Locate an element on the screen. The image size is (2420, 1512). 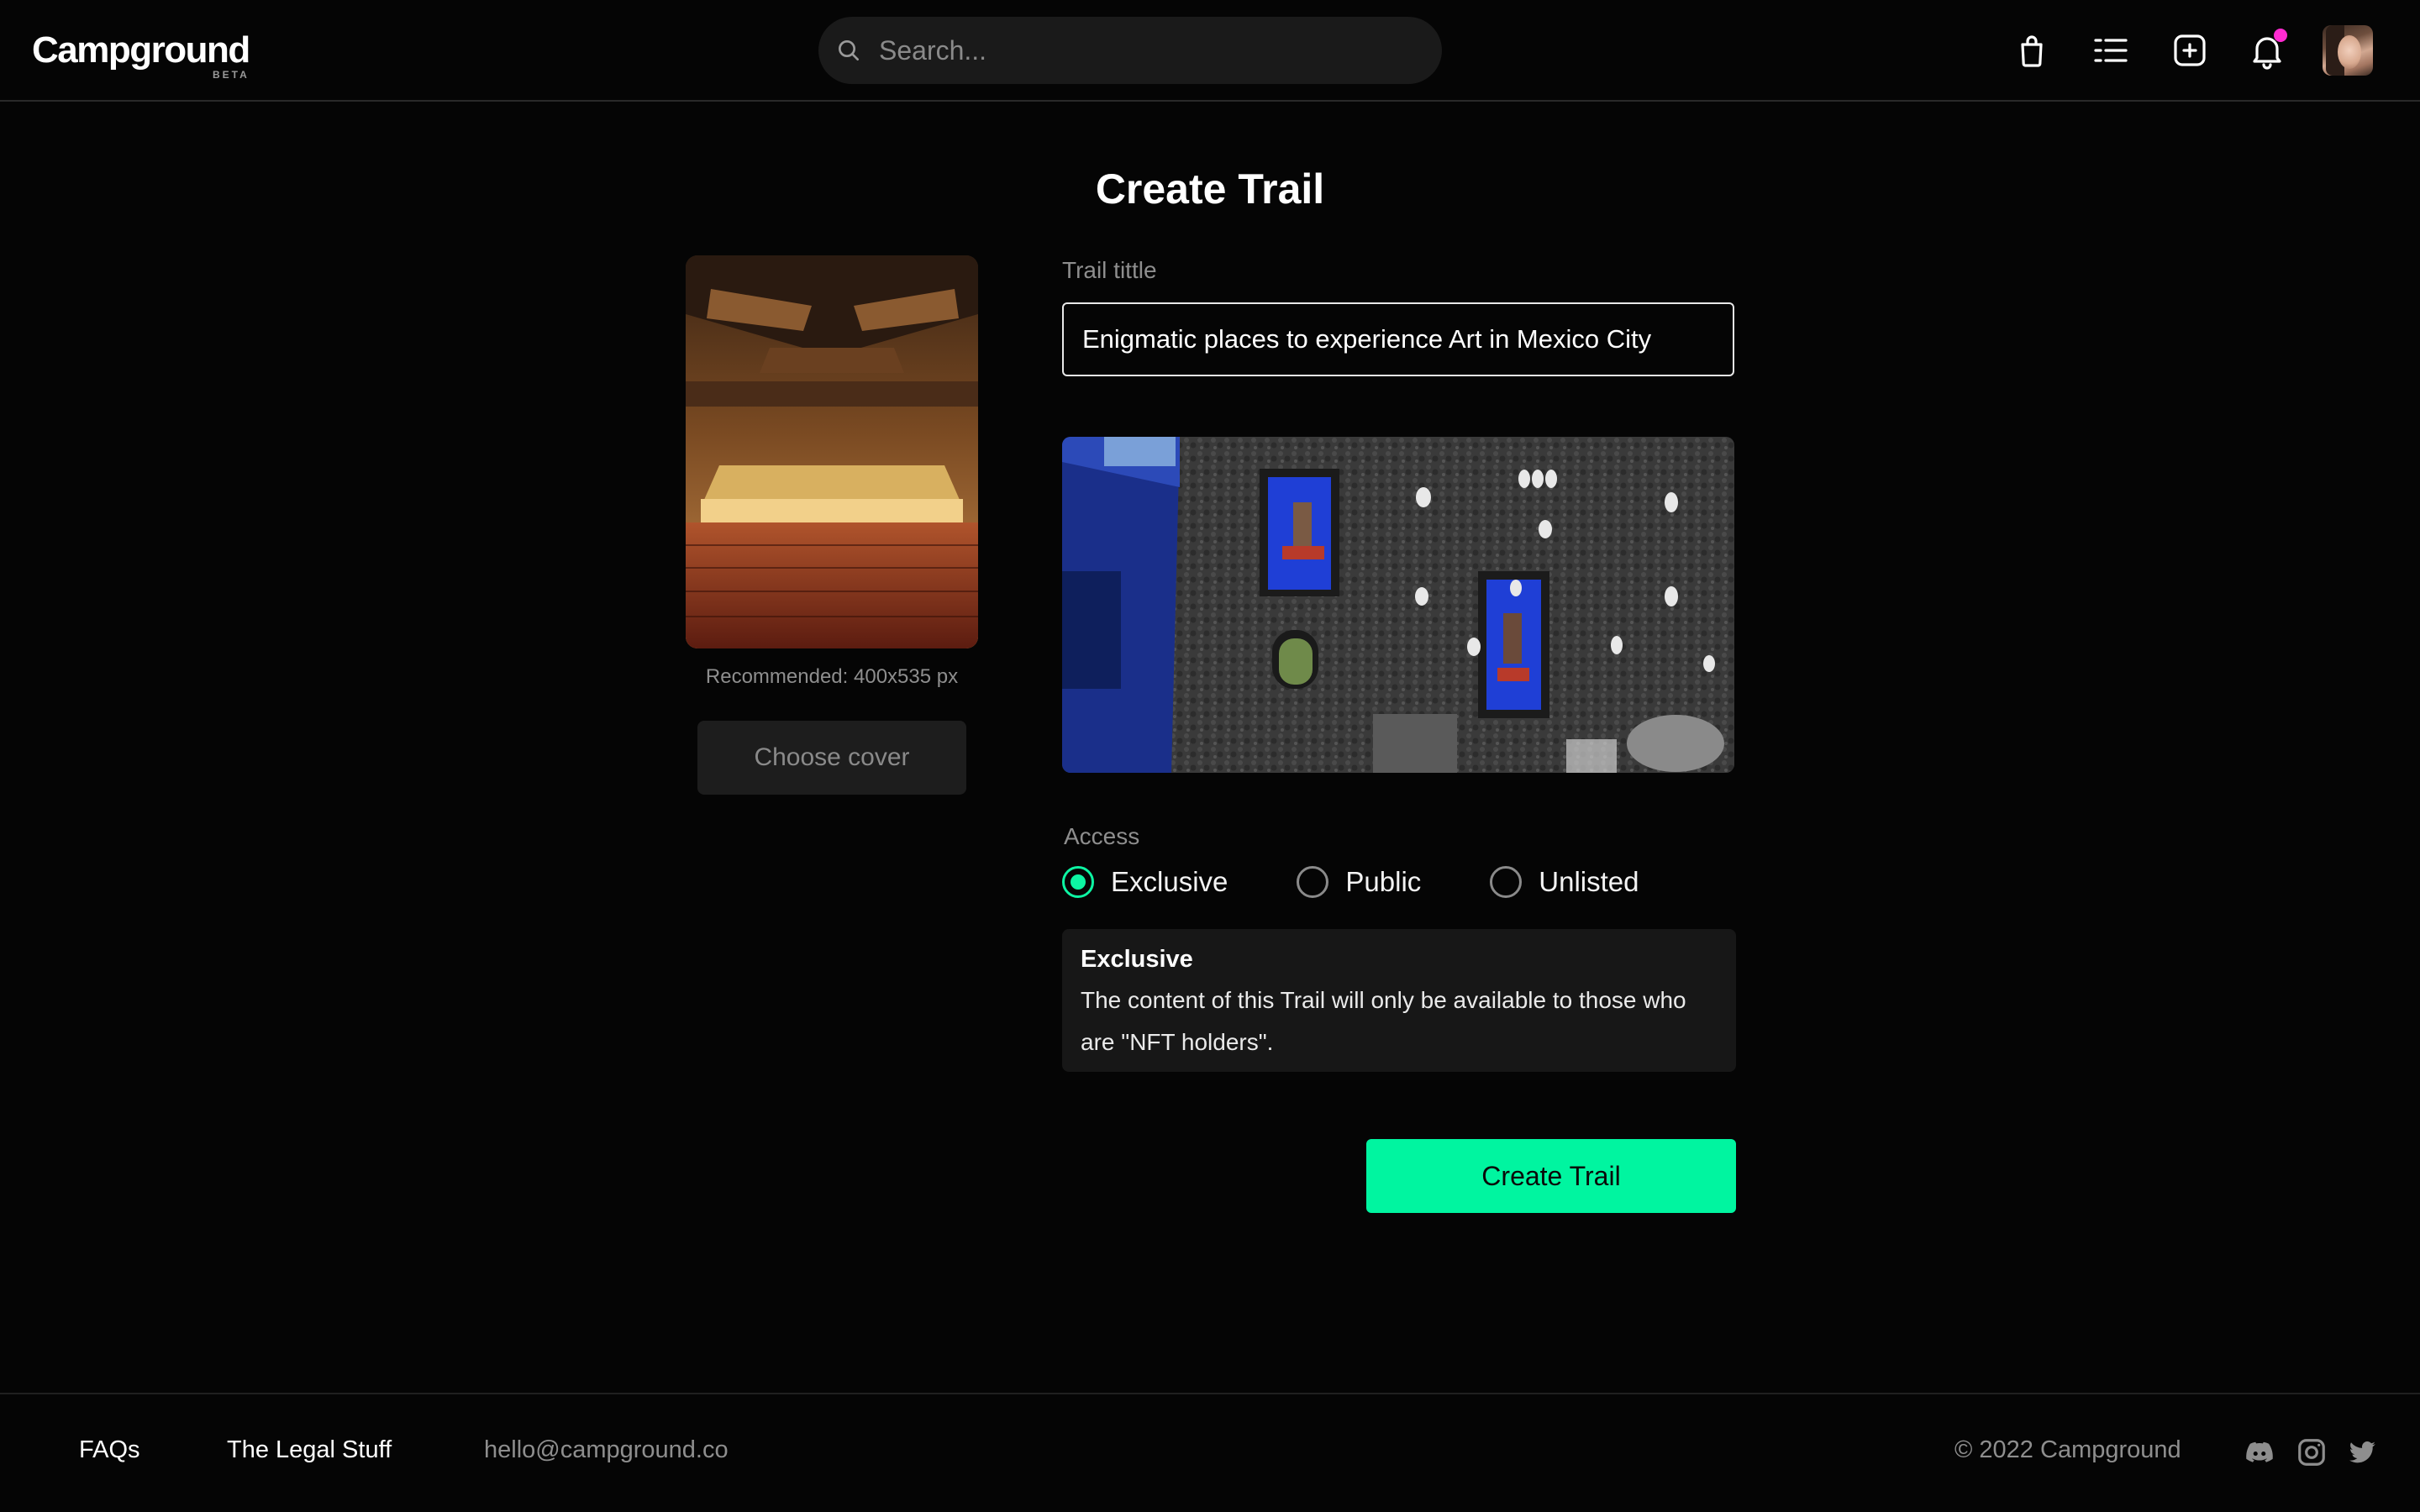
instagram-link is located at coordinates (2312, 1452).